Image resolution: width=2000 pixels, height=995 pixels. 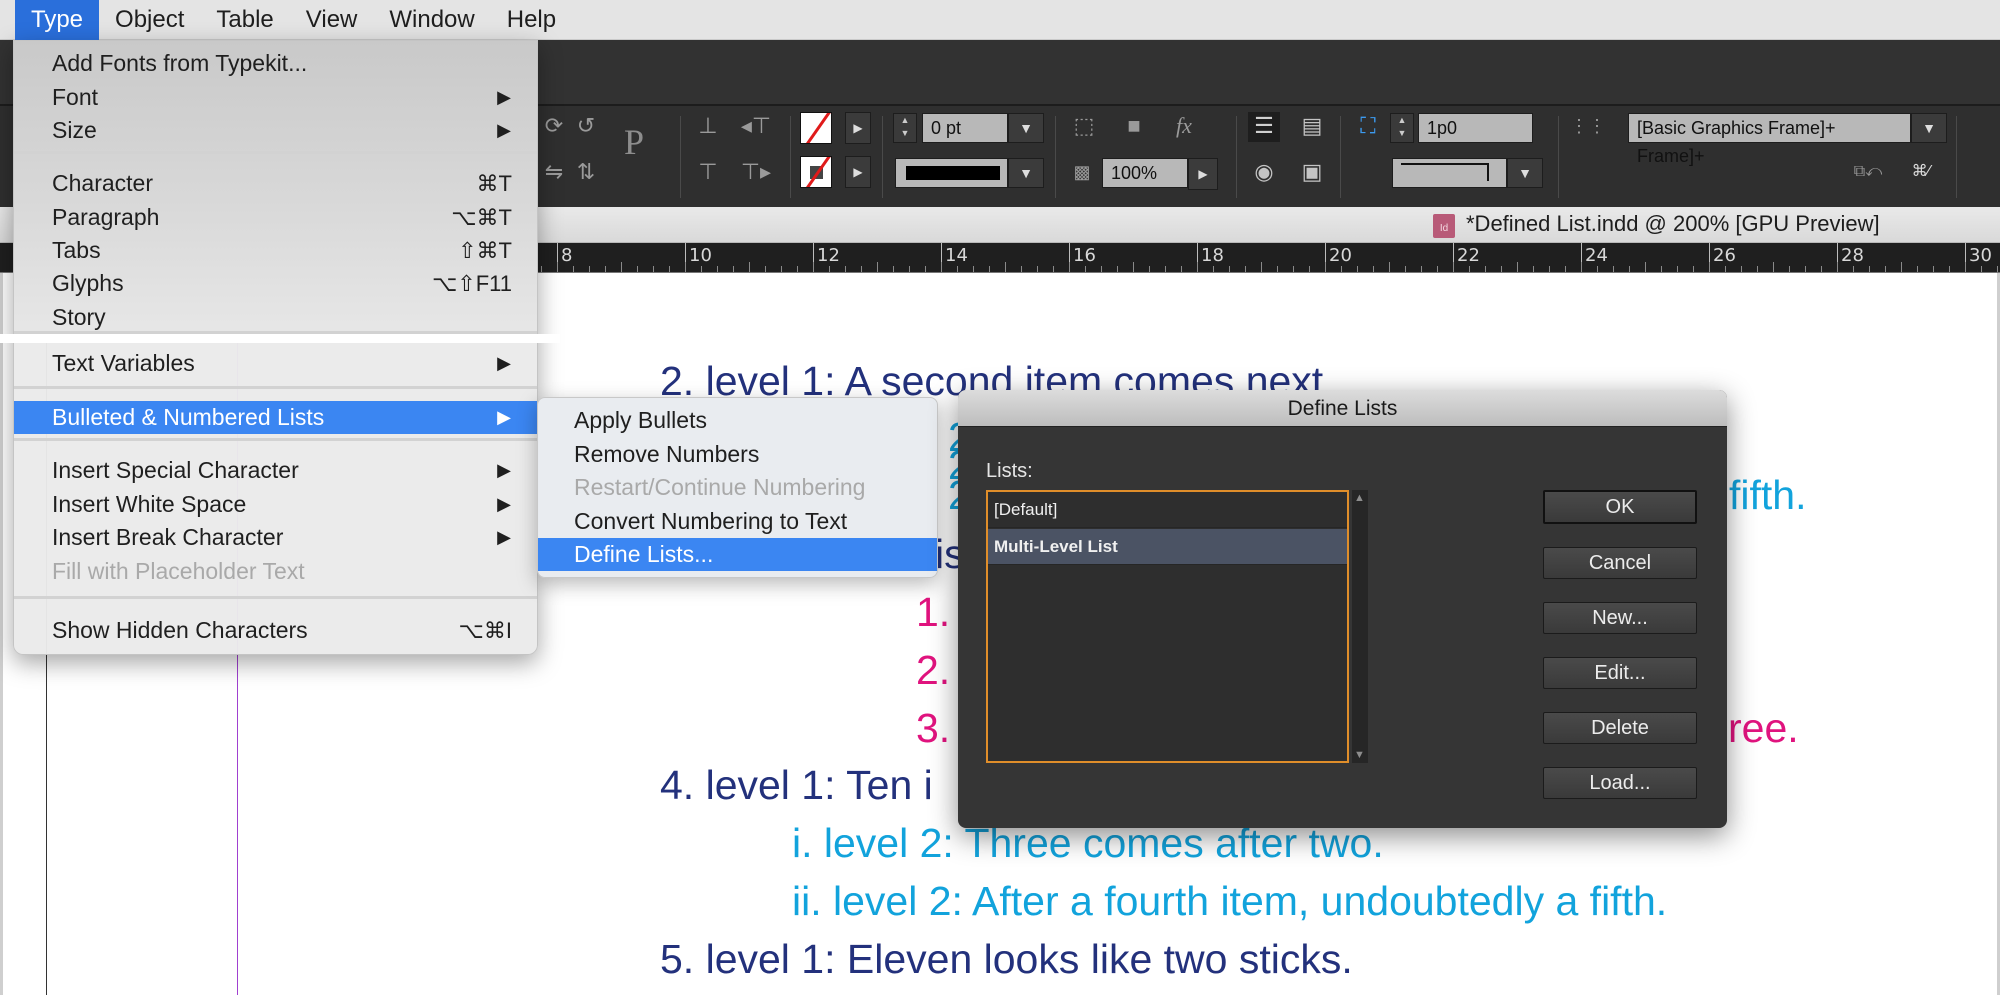 I want to click on wrap-contour-dropdown: ▼, so click(x=1525, y=173).